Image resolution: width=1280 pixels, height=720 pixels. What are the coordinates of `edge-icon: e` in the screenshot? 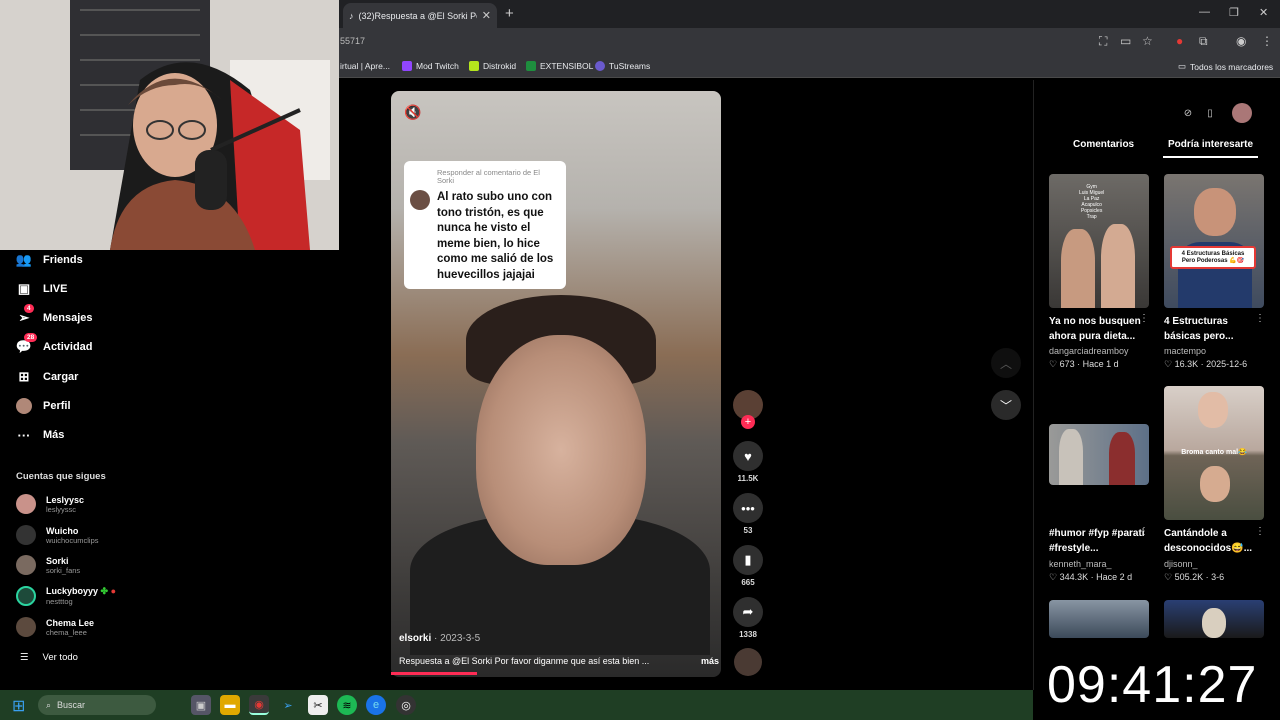 It's located at (376, 705).